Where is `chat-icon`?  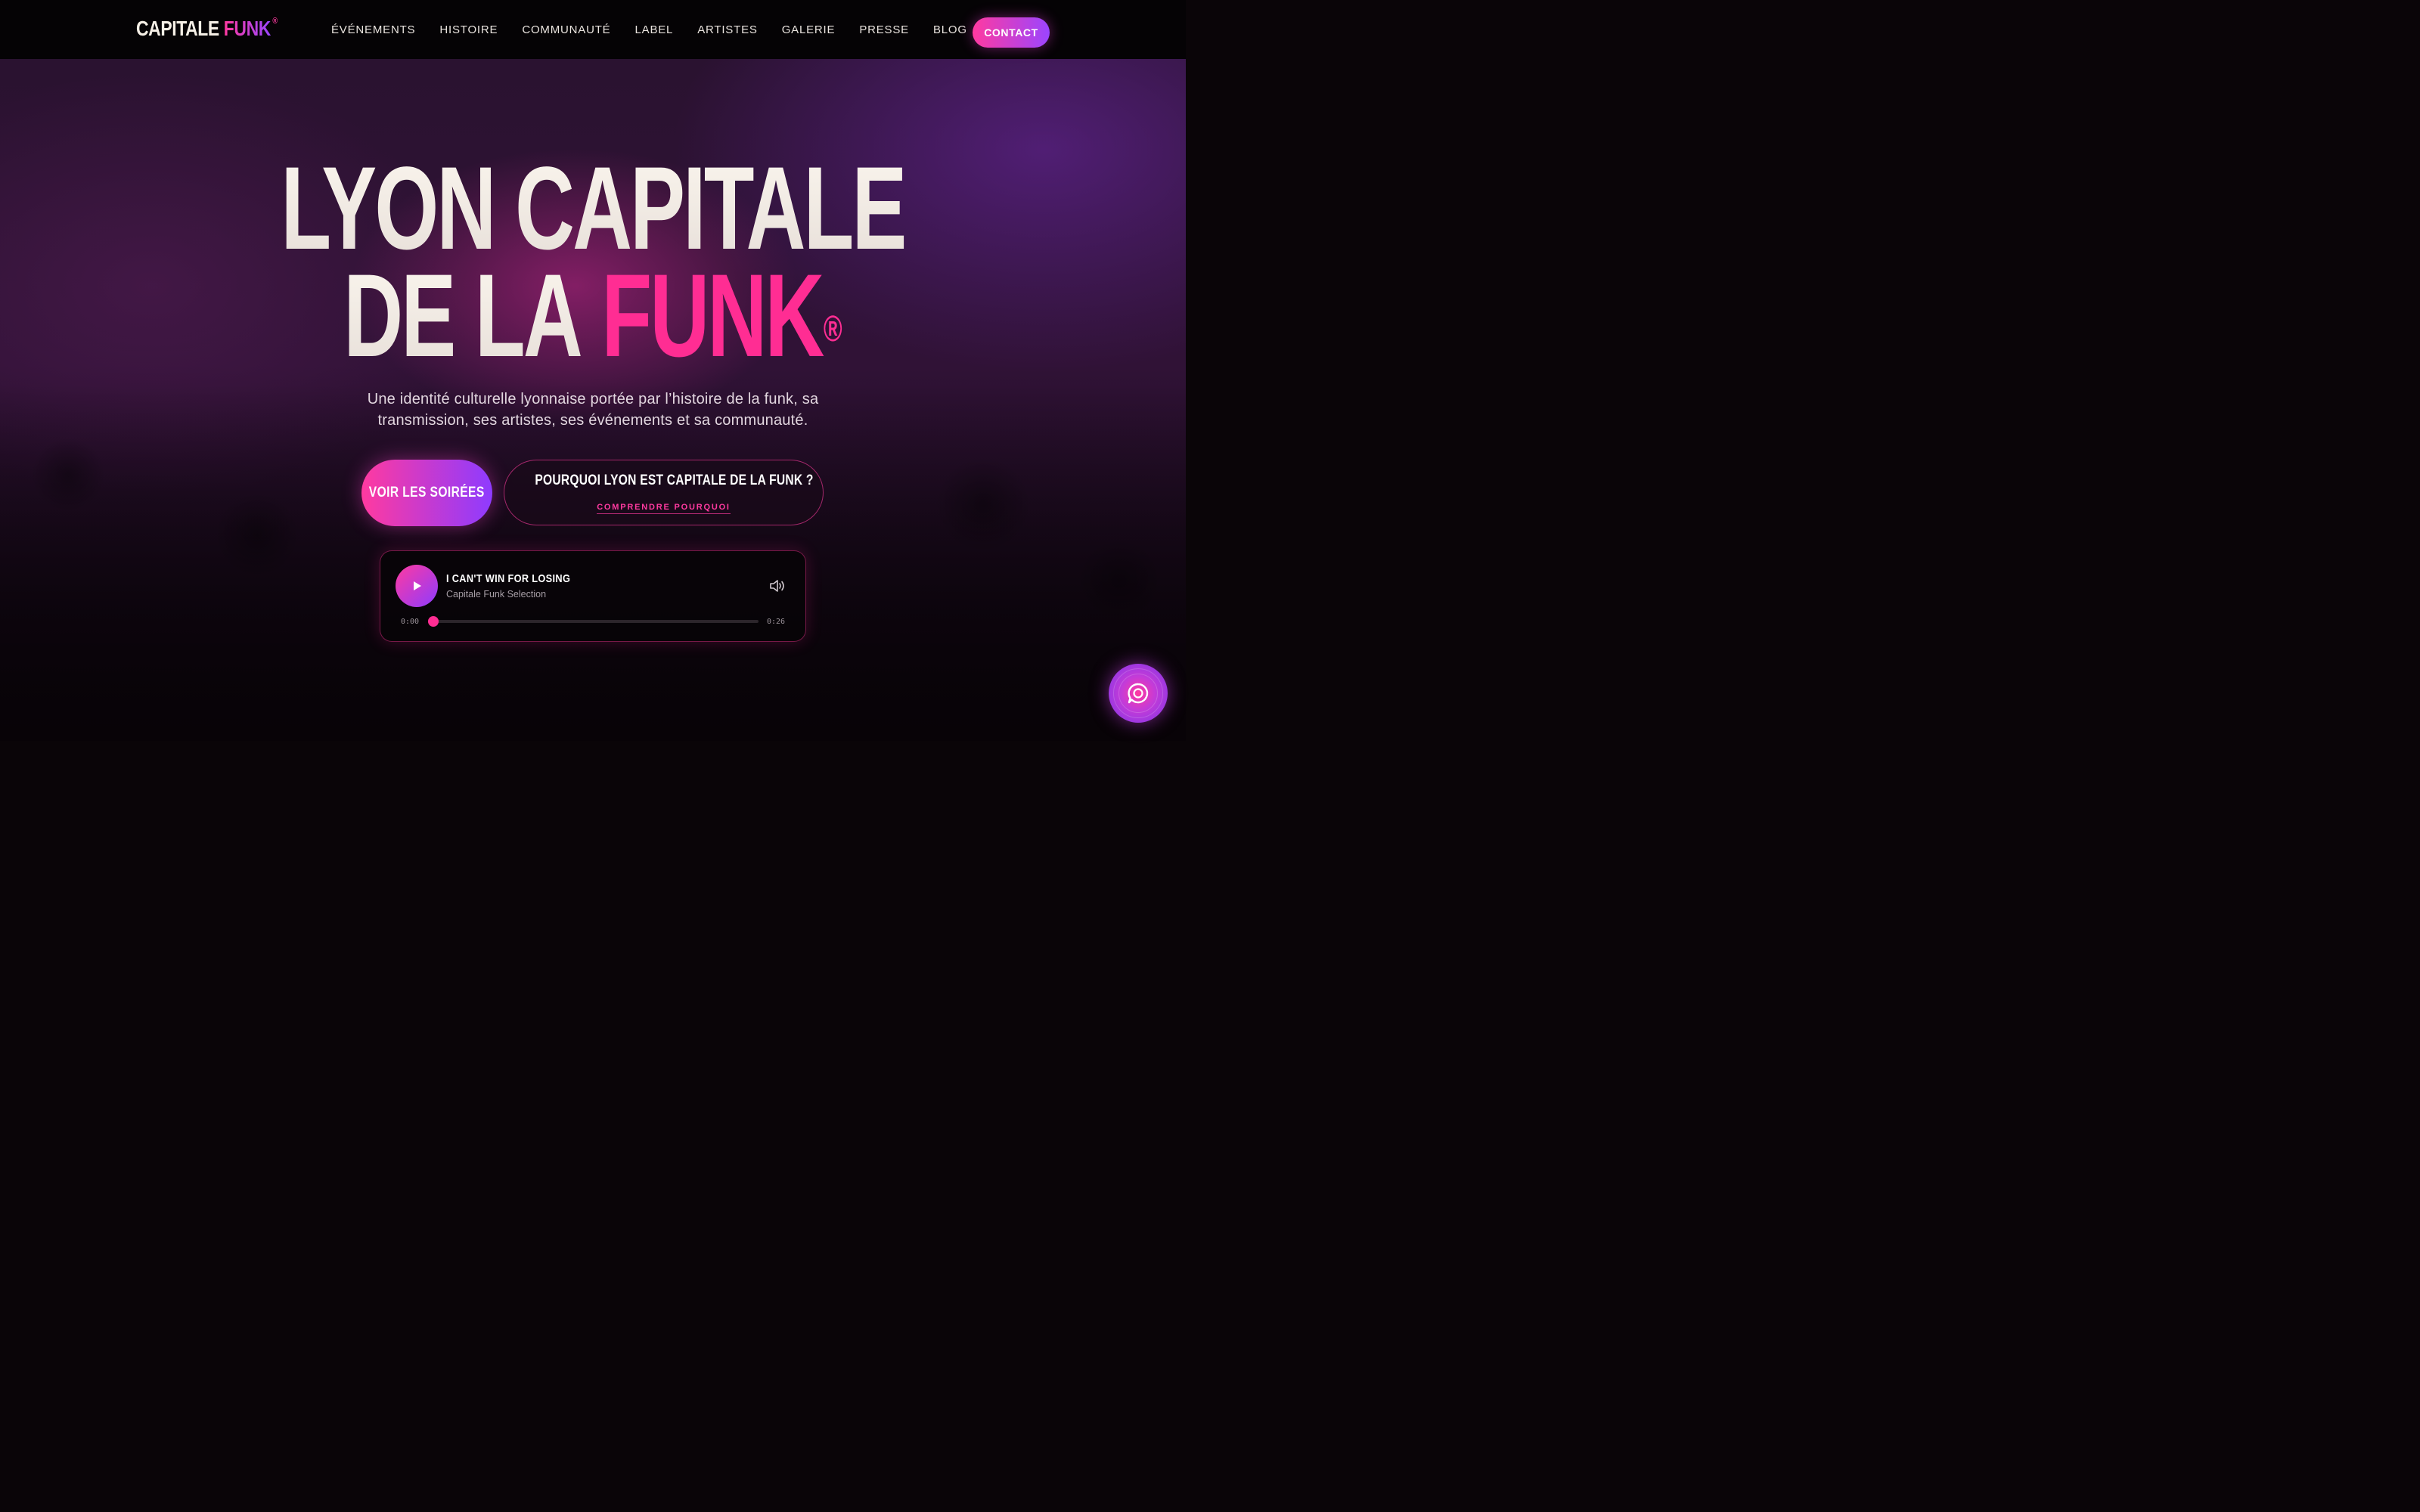
chat-icon is located at coordinates (1138, 693).